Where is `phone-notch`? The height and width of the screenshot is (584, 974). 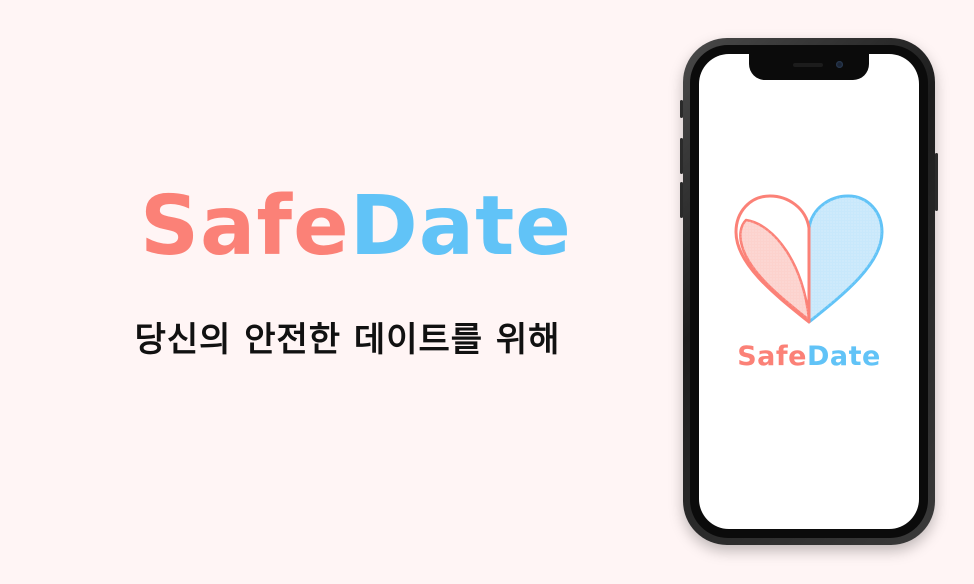
phone-notch is located at coordinates (809, 67).